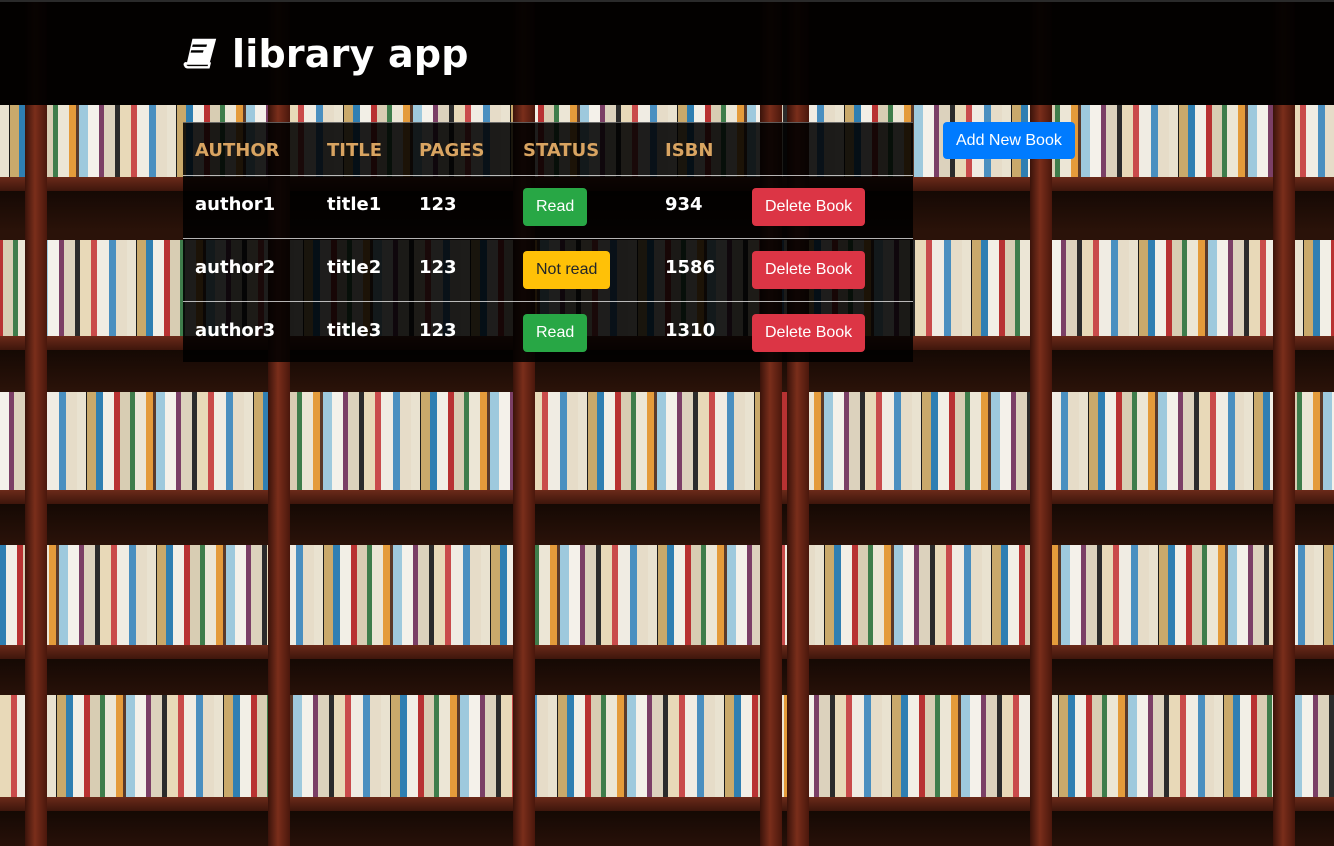  I want to click on author-cell: author2, so click(235, 267).